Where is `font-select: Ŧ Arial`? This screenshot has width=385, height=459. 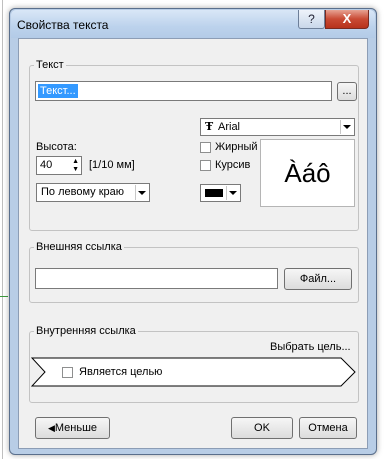 font-select: Ŧ Arial is located at coordinates (277, 127).